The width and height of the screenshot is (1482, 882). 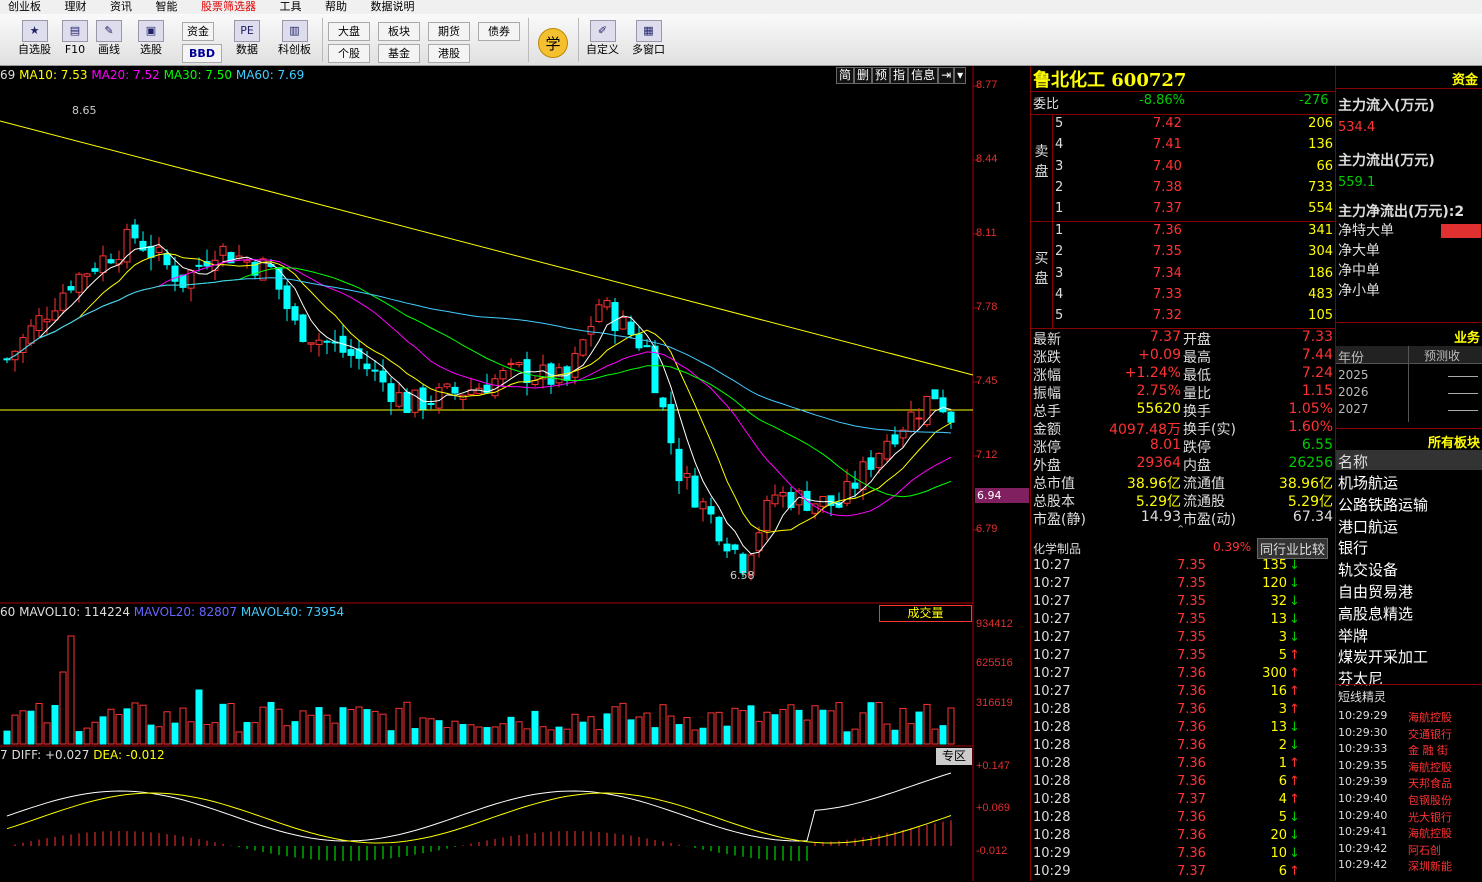 What do you see at coordinates (1368, 569) in the screenshot?
I see `board-item: 轨交设备` at bounding box center [1368, 569].